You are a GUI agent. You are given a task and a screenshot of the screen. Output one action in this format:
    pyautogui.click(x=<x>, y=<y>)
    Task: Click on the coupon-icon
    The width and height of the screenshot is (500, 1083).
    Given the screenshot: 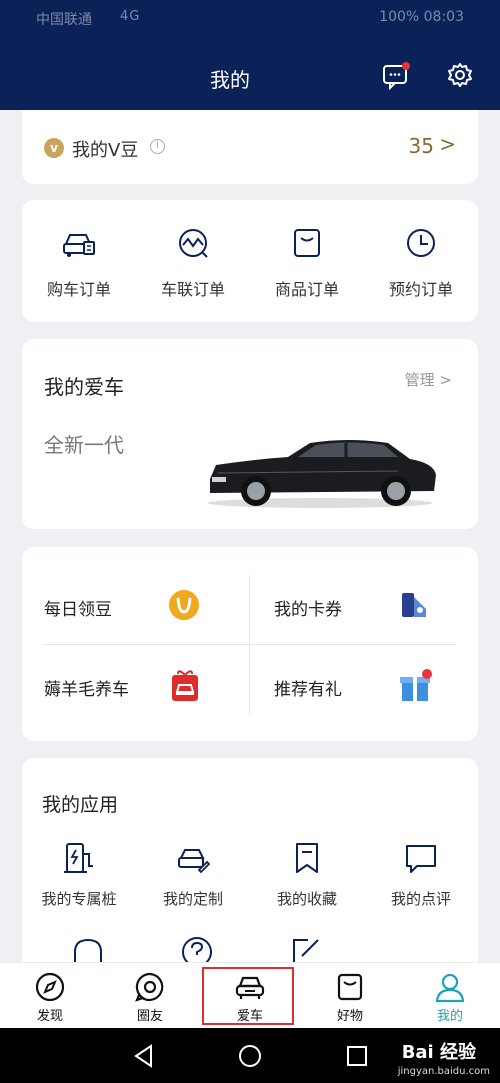 What is the action you would take?
    pyautogui.click(x=414, y=605)
    